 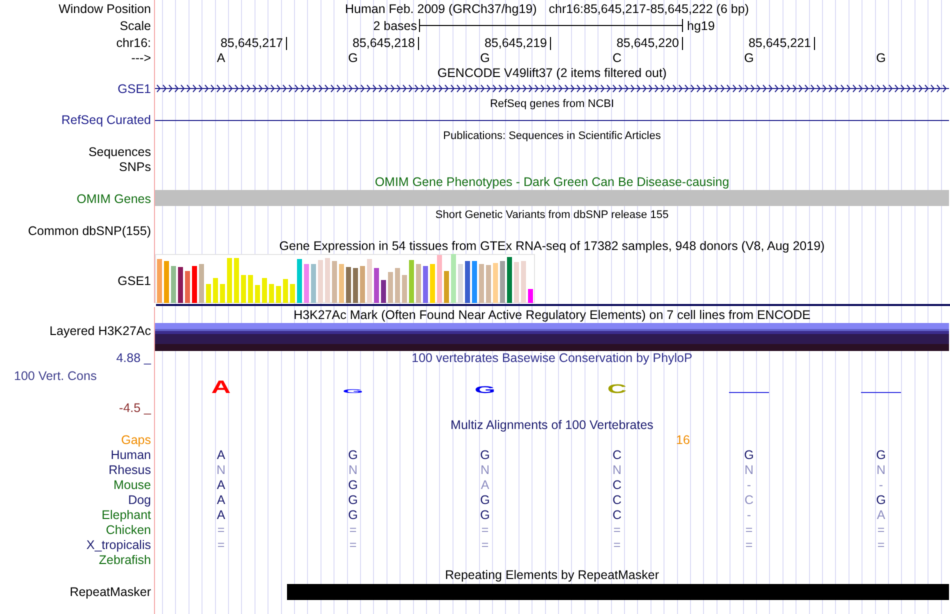 I want to click on row-label: chr16:, so click(x=133, y=43).